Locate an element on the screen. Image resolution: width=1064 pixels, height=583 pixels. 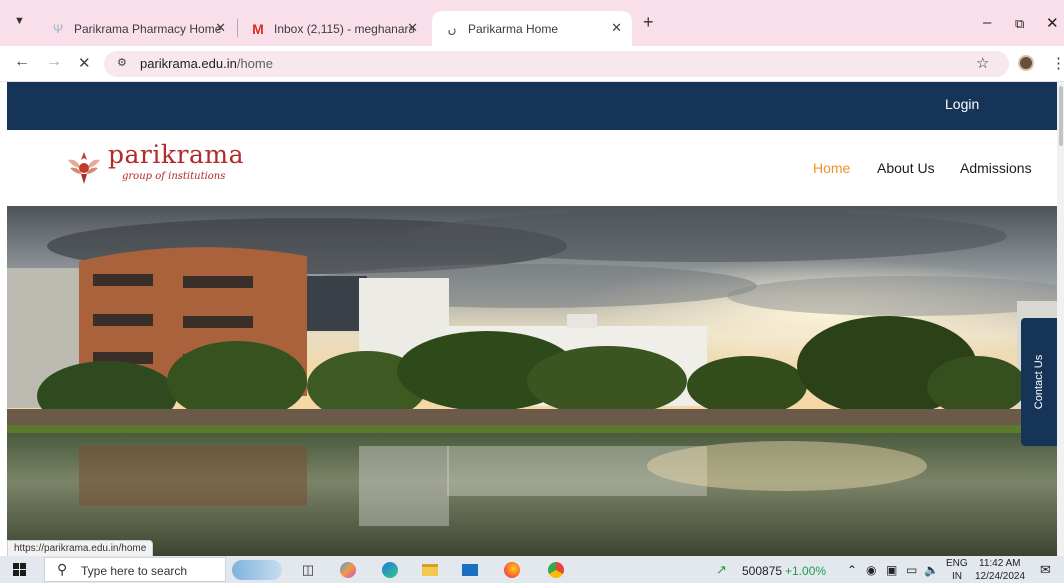
browser-menu-icon: ⋮ is located at coordinates (1057, 63).